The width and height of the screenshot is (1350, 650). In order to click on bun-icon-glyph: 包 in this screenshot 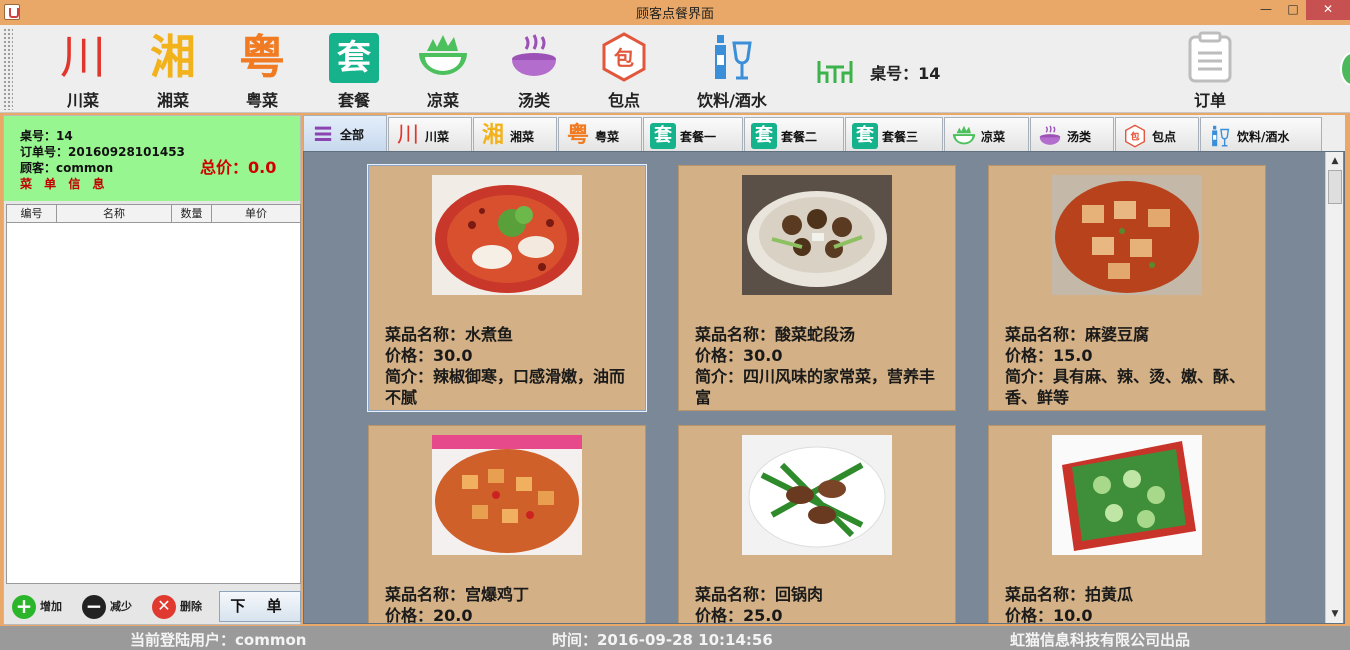, I will do `click(624, 58)`.